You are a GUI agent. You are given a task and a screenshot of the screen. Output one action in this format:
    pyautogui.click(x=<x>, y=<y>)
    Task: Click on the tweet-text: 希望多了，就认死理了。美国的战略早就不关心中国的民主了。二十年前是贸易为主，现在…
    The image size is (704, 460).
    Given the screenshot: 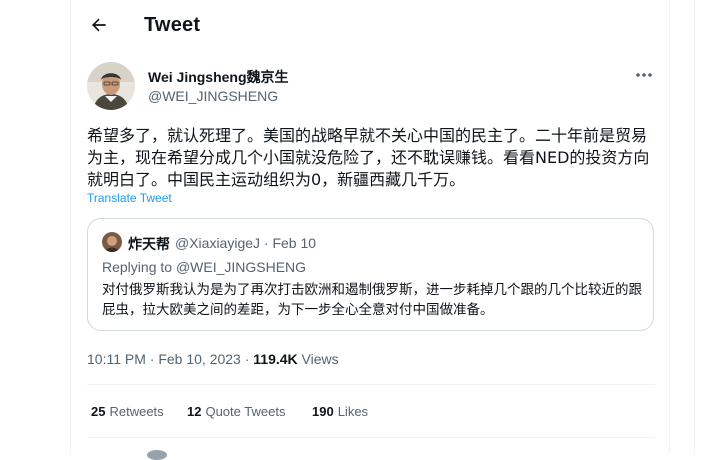 What is the action you would take?
    pyautogui.click(x=368, y=157)
    